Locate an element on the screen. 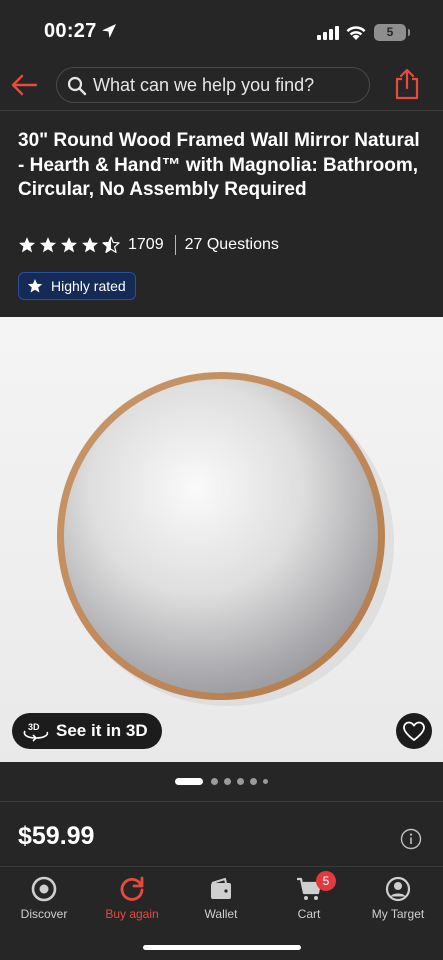 The width and height of the screenshot is (443, 960). half-star-icon is located at coordinates (111, 244).